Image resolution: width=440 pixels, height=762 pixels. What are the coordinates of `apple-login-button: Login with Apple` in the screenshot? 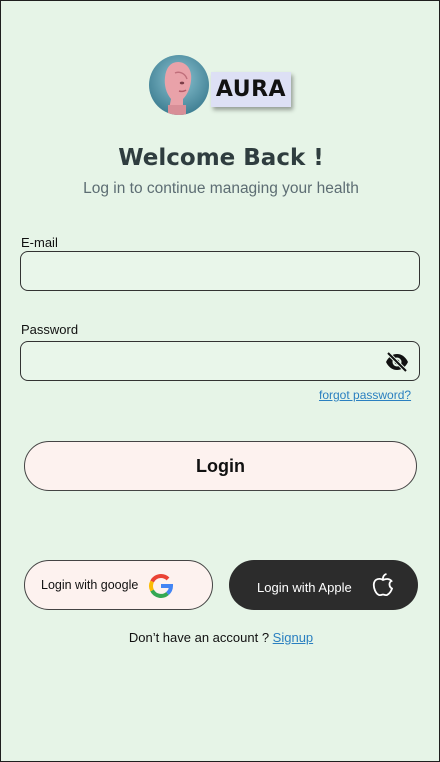 It's located at (323, 585).